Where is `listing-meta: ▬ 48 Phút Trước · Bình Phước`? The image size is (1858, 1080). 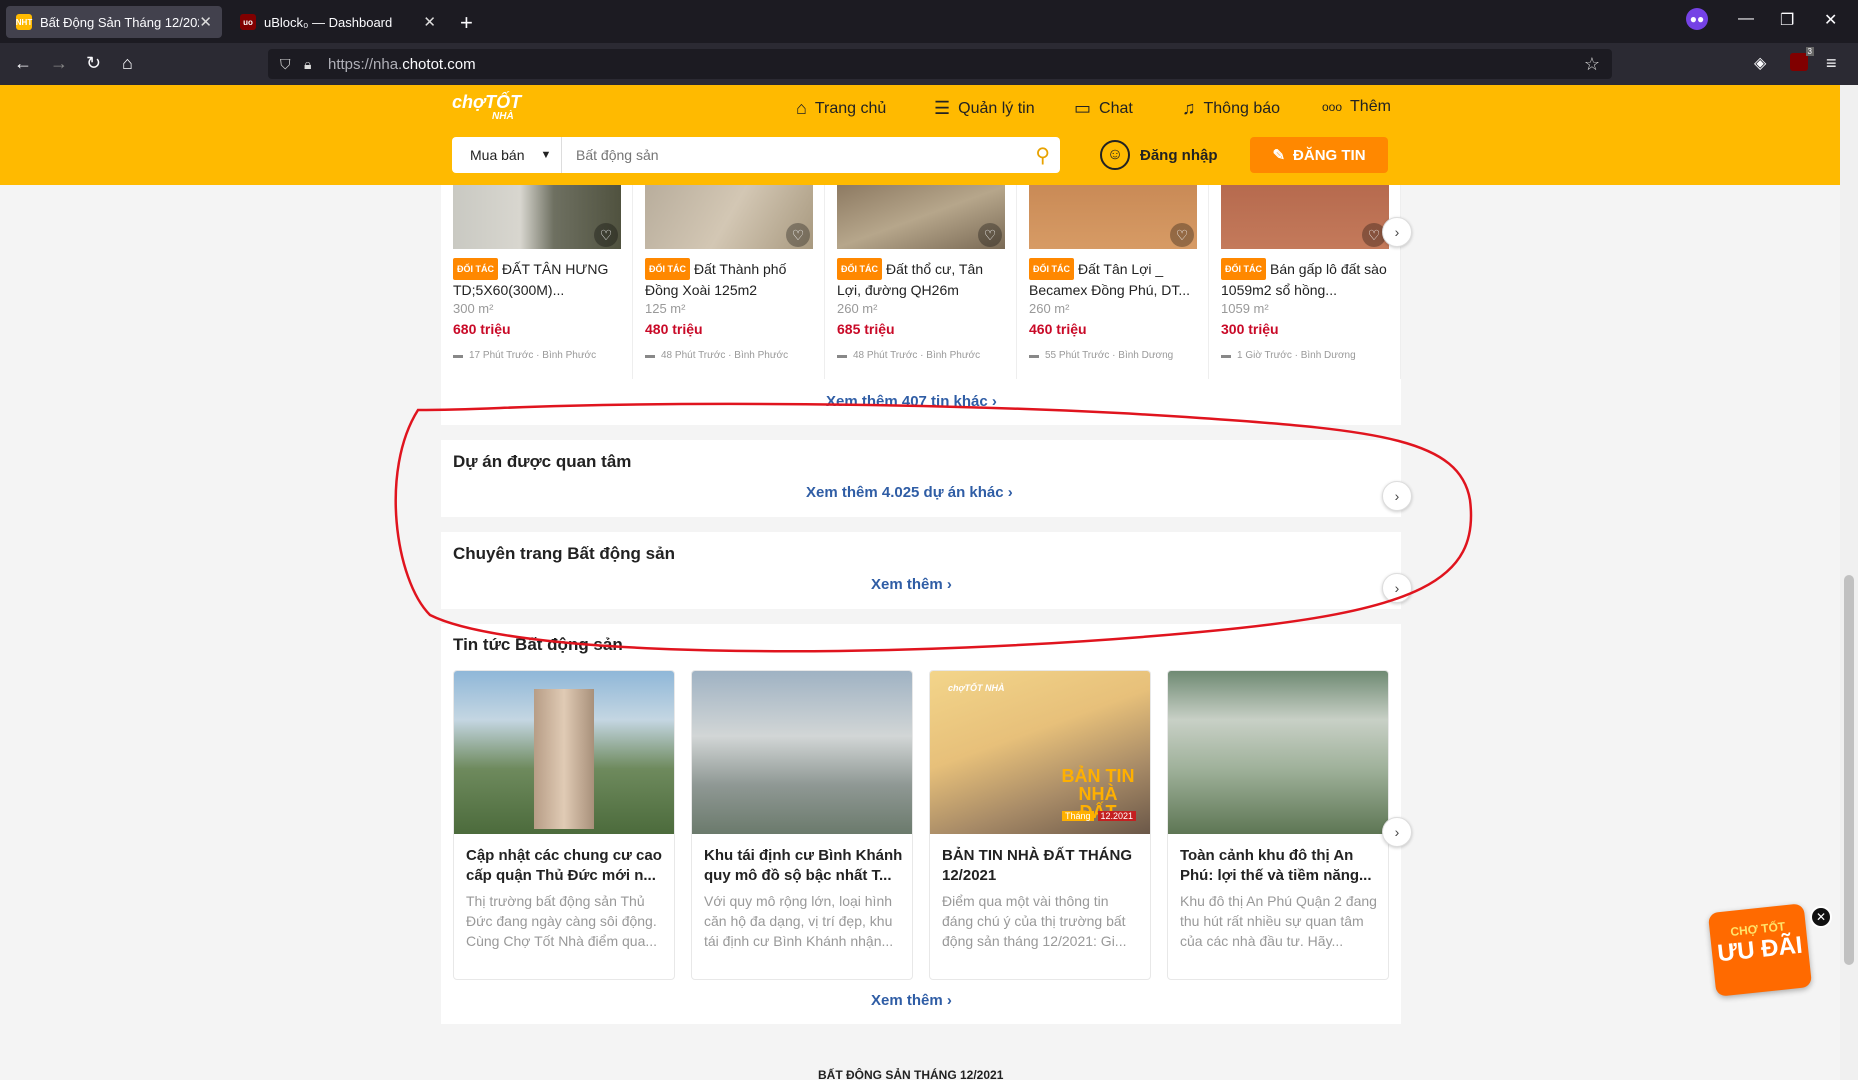 listing-meta: ▬ 48 Phút Trước · Bình Phước is located at coordinates (909, 355).